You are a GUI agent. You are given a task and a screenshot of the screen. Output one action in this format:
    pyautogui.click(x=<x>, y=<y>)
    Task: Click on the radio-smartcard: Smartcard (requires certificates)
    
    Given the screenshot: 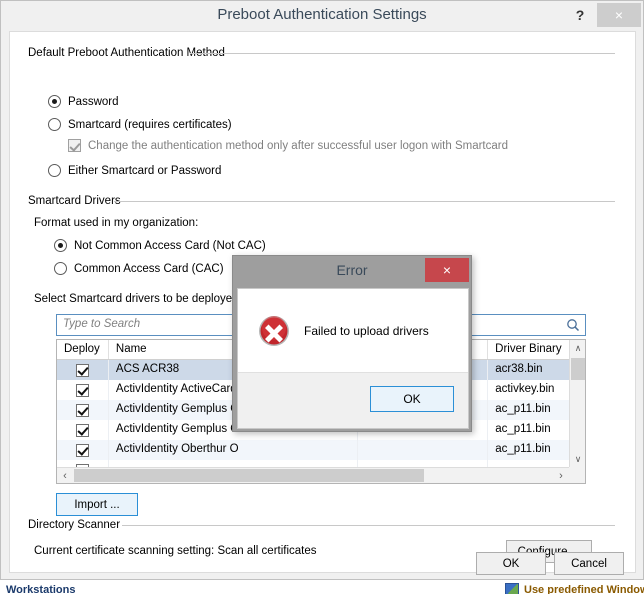 What is the action you would take?
    pyautogui.click(x=140, y=124)
    